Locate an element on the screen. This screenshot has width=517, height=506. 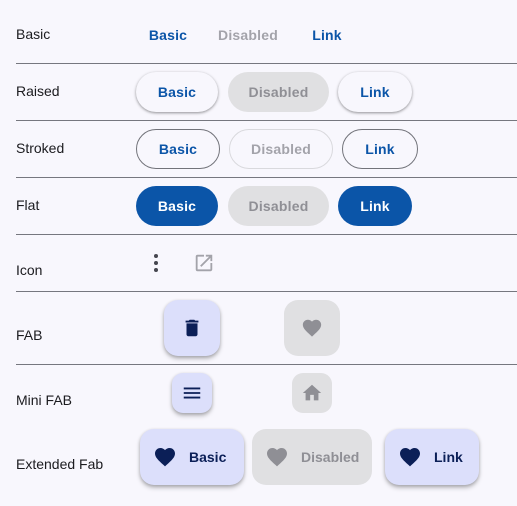
mini-fab-home-disabled-button is located at coordinates (312, 393).